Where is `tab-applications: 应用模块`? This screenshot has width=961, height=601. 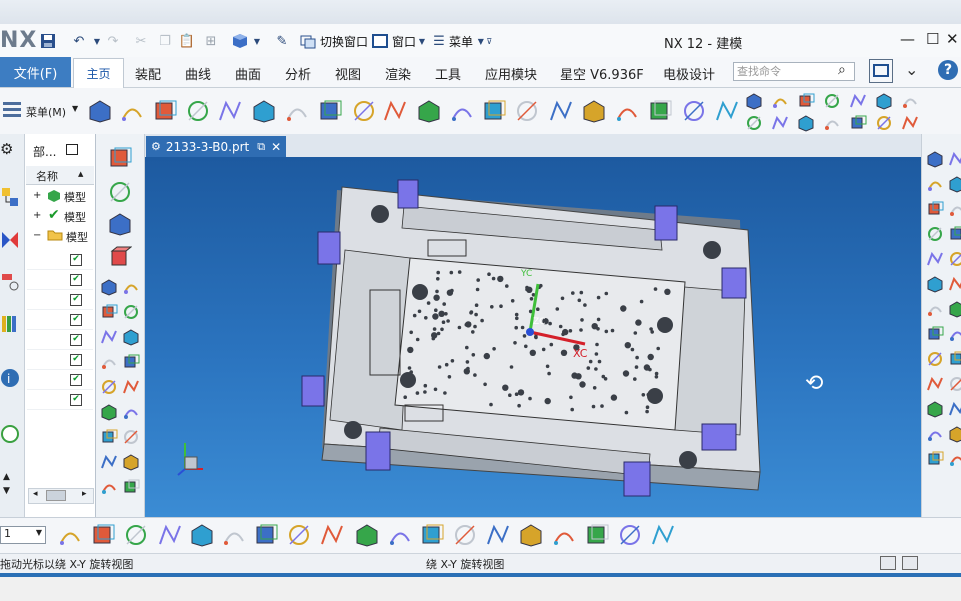 tab-applications: 应用模块 is located at coordinates (511, 73).